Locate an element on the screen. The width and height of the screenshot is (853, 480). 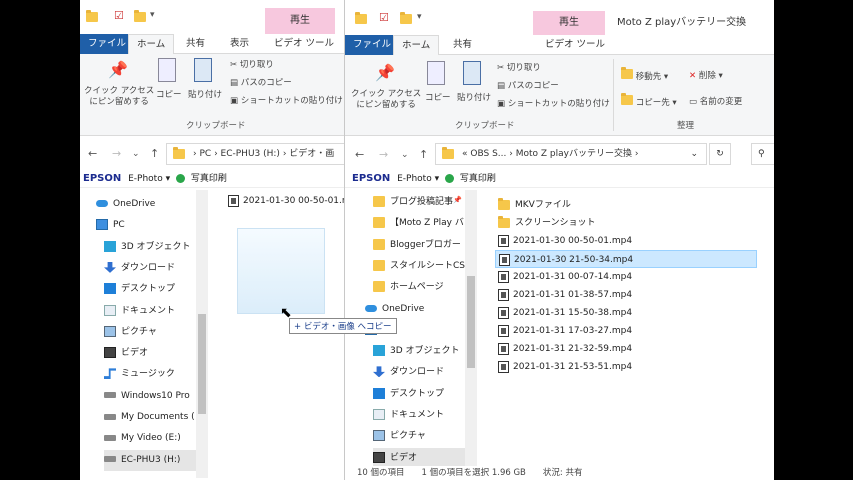
file-item: 2021-01-30 21-50-34.mp4 is located at coordinates (626, 259).